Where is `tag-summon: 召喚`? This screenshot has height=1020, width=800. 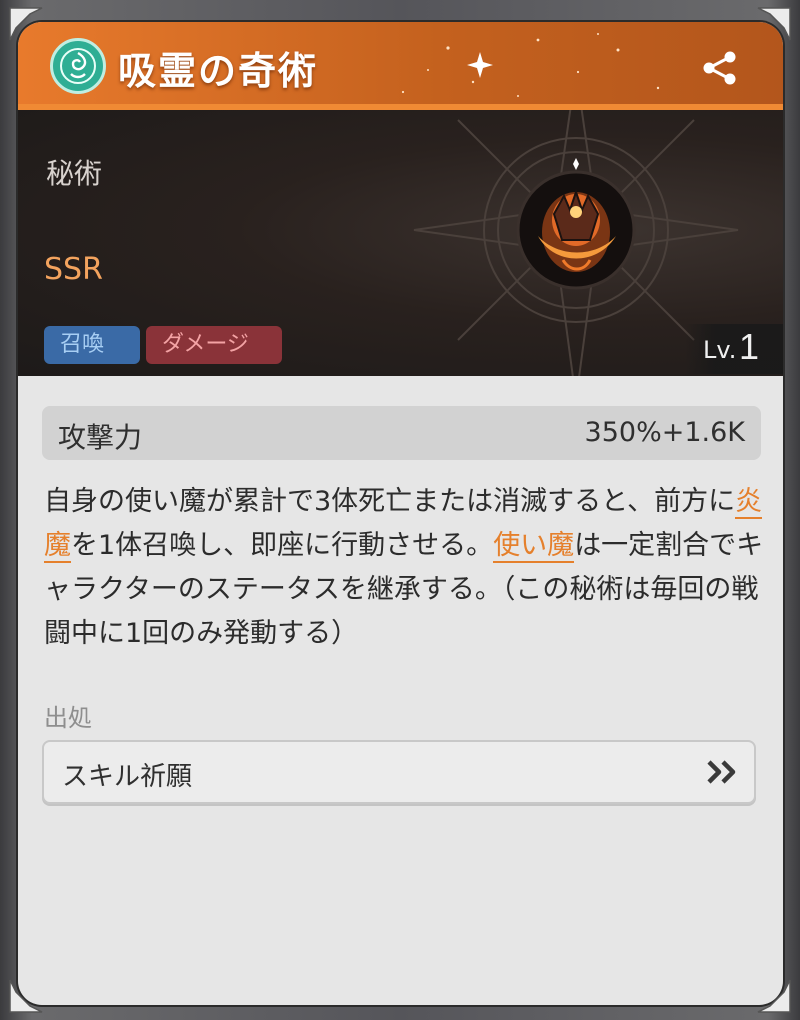 tag-summon: 召喚 is located at coordinates (92, 345).